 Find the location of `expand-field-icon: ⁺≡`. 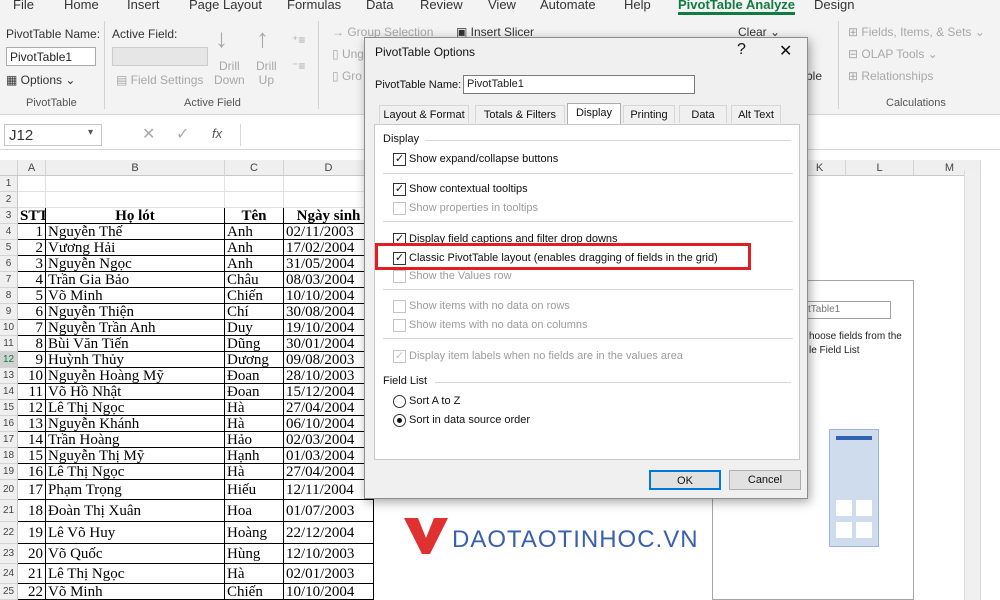

expand-field-icon: ⁺≡ is located at coordinates (298, 40).